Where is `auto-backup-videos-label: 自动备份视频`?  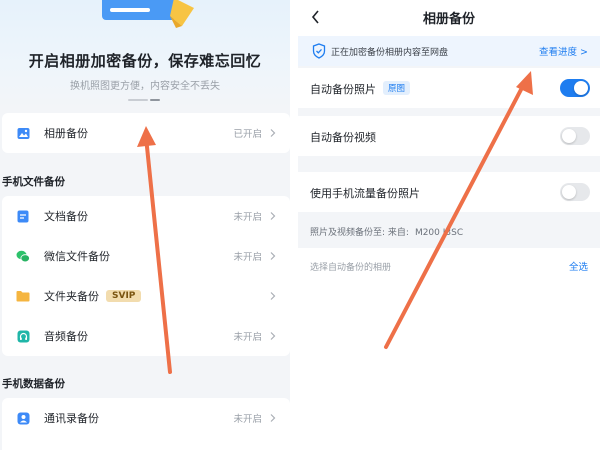
auto-backup-videos-label: 自动备份视频 is located at coordinates (343, 137).